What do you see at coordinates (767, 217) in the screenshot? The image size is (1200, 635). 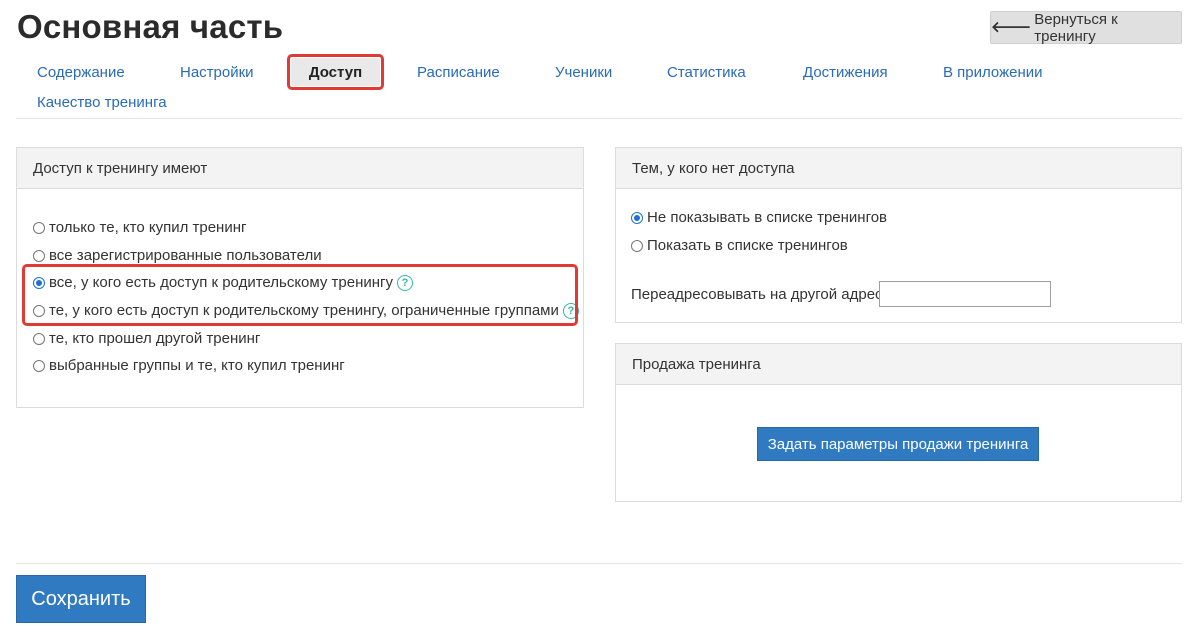 I see `option-label: Не показывать в списке тренингов` at bounding box center [767, 217].